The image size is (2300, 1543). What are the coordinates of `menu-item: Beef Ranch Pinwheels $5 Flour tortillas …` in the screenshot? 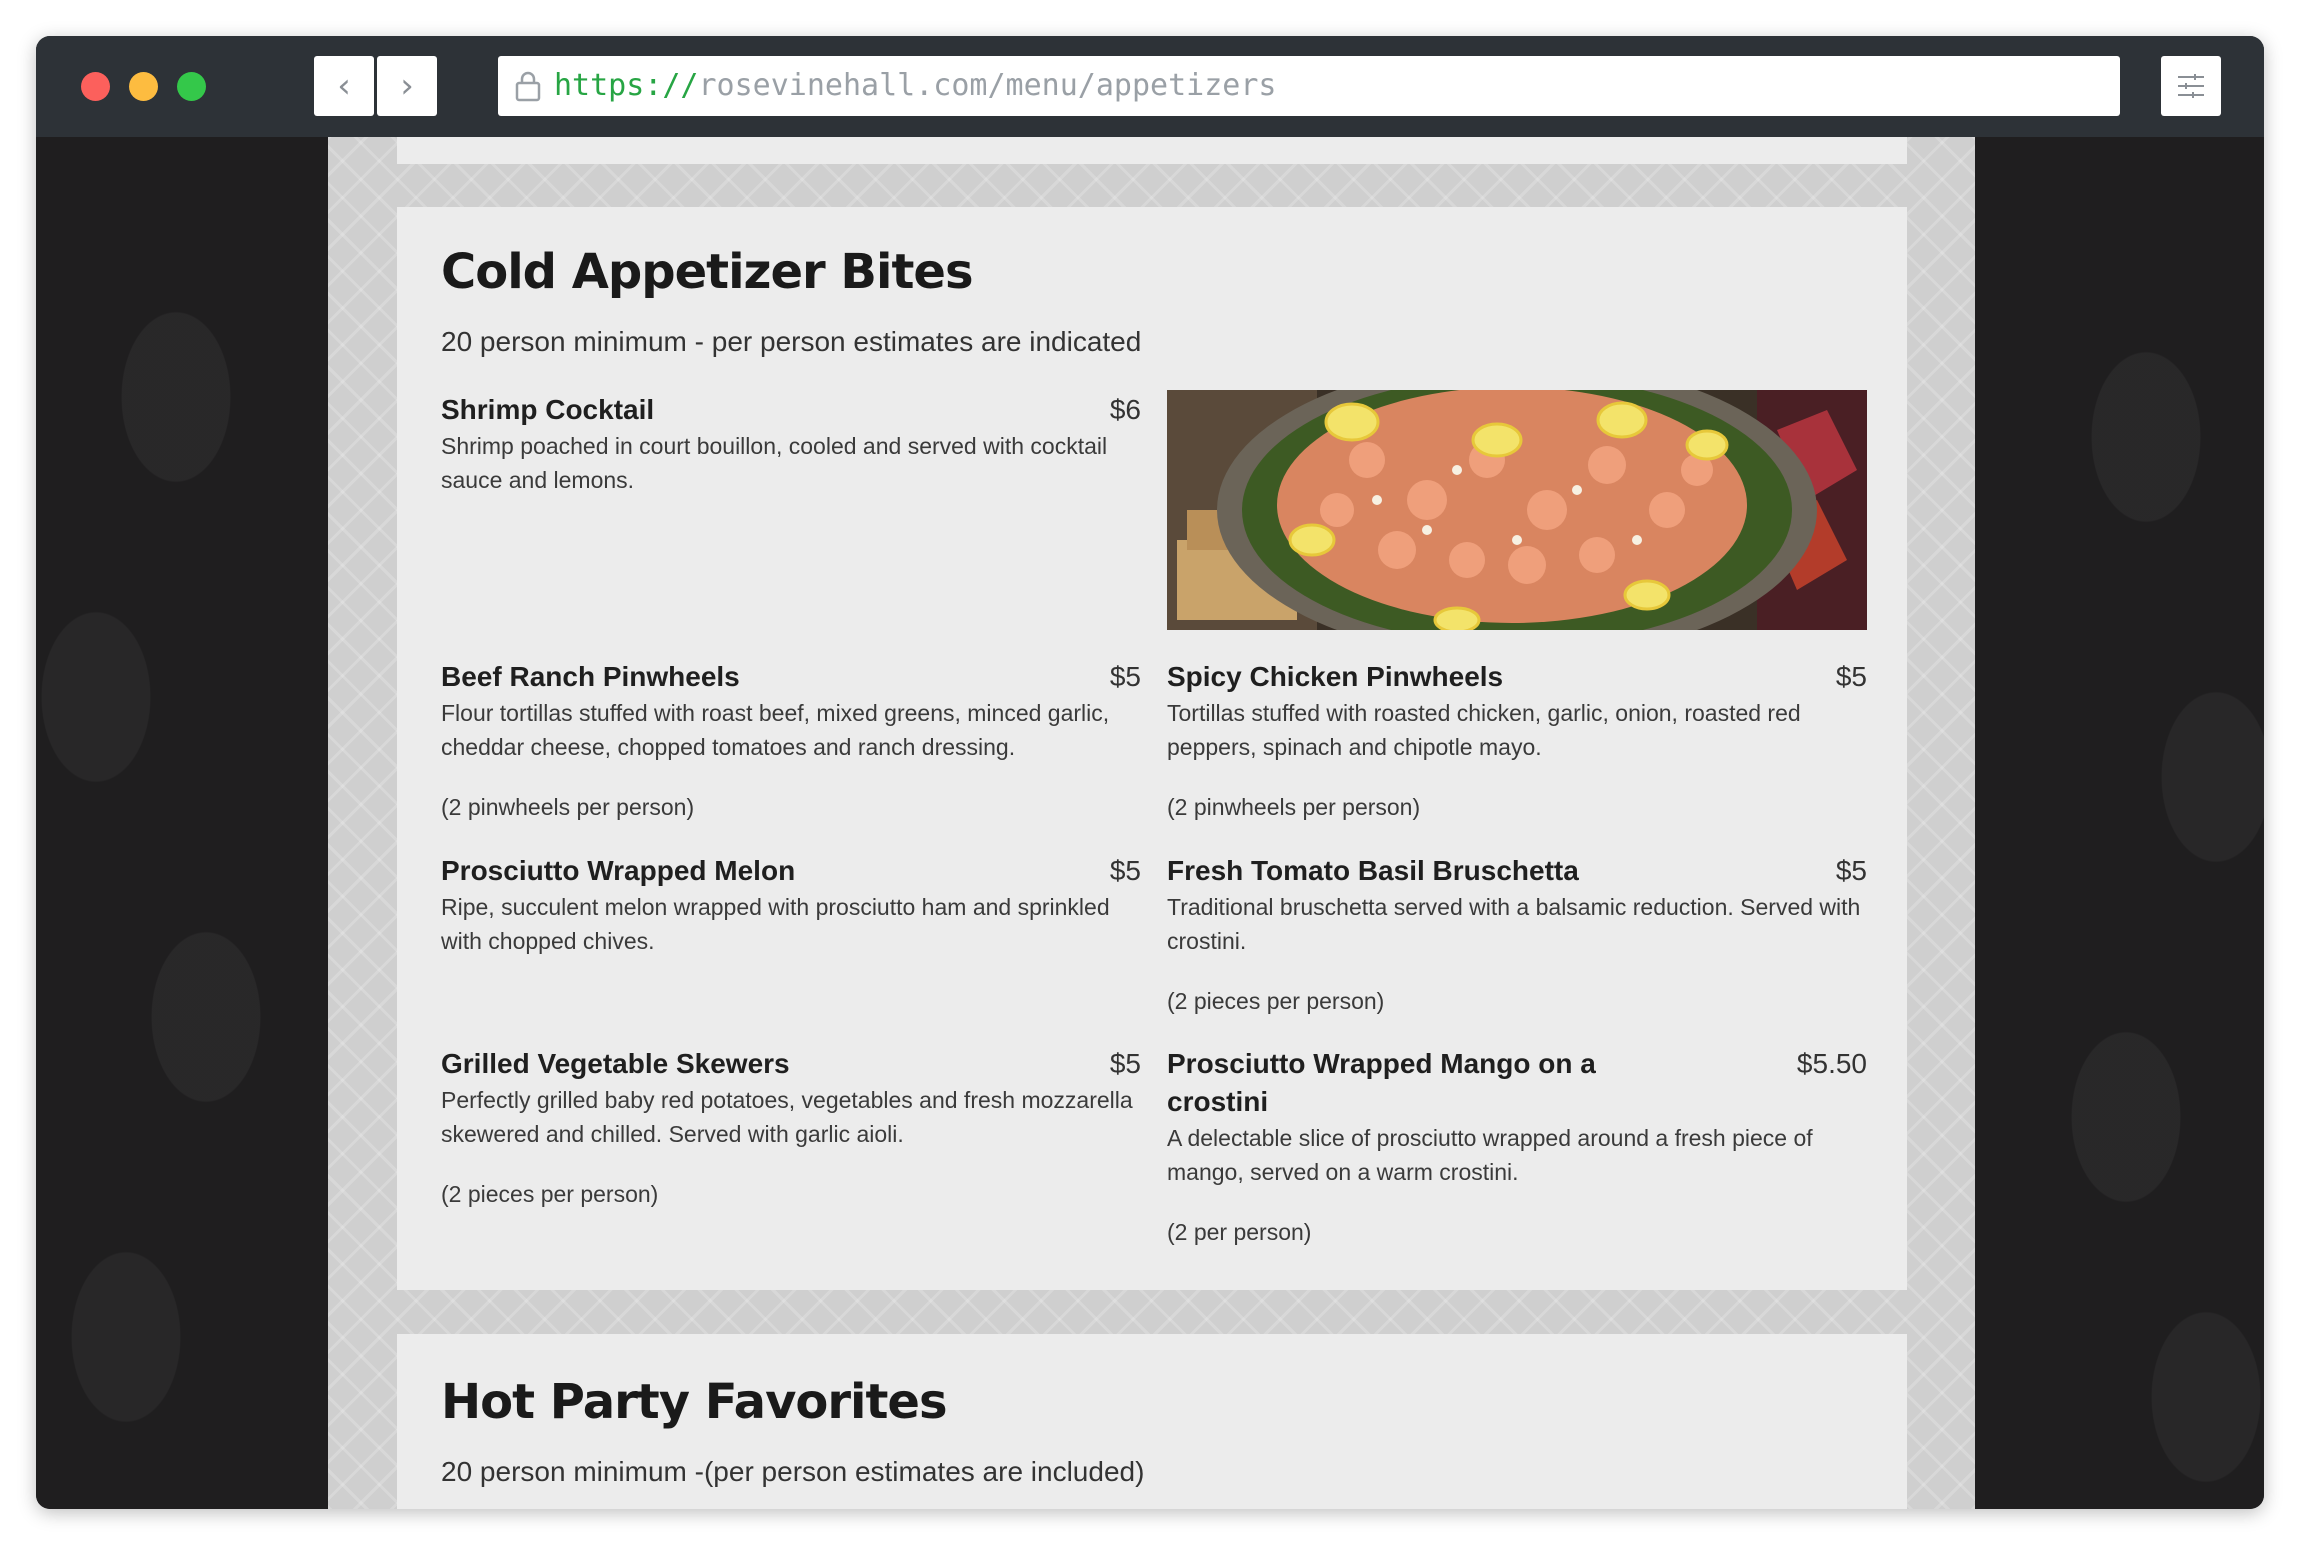 It's located at (791, 741).